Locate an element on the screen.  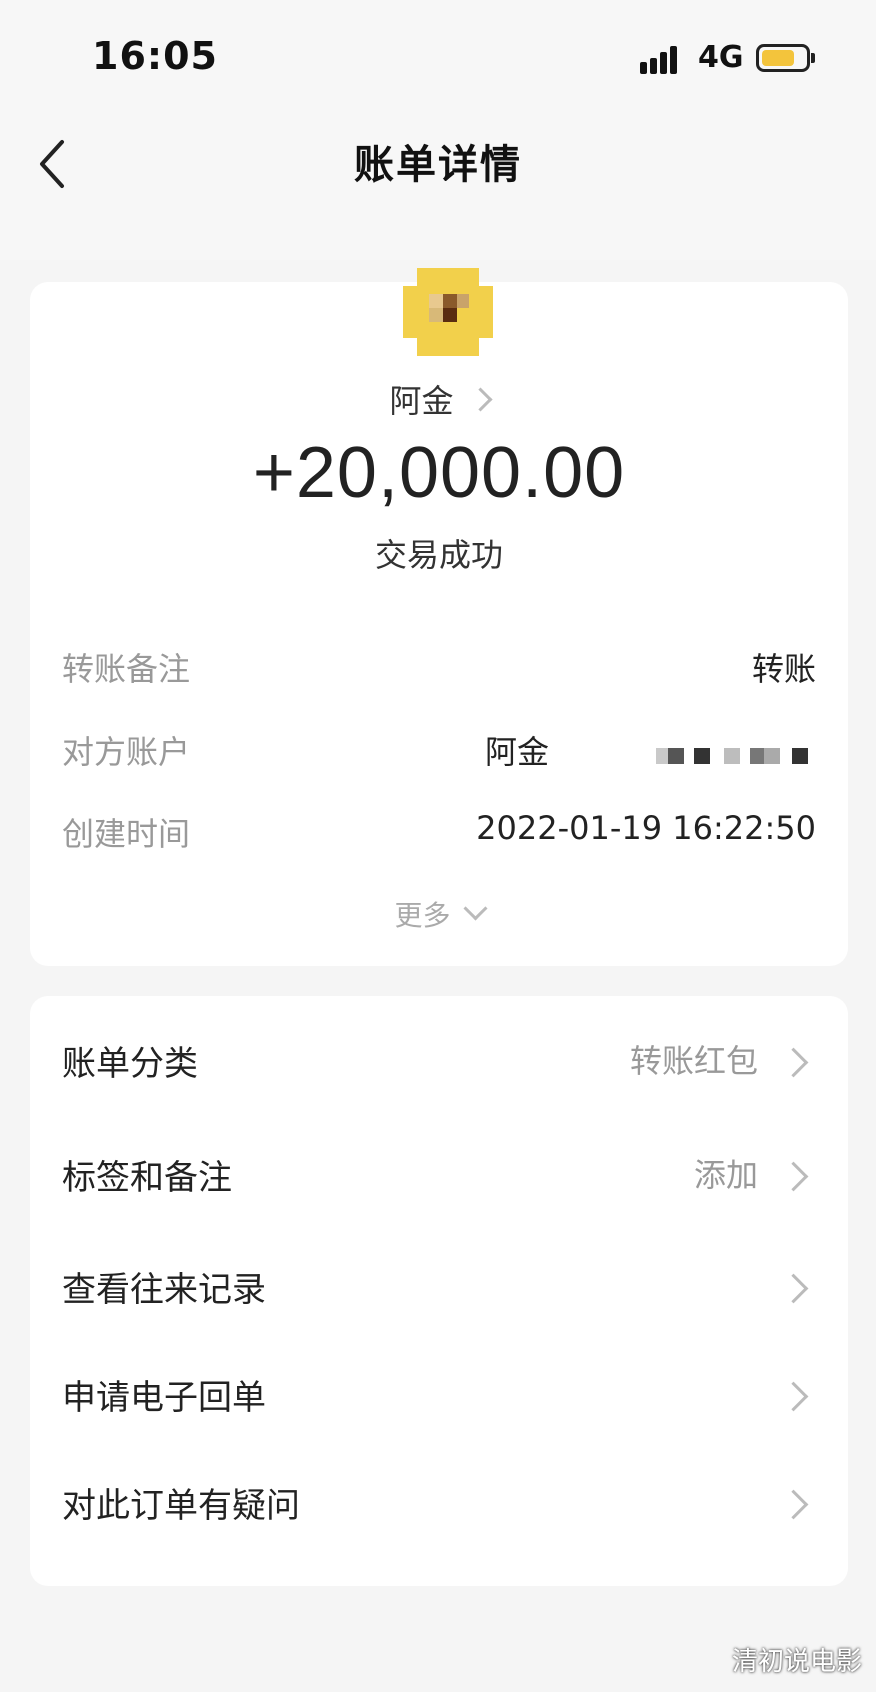
battery-tip is located at coordinates (813, 58).